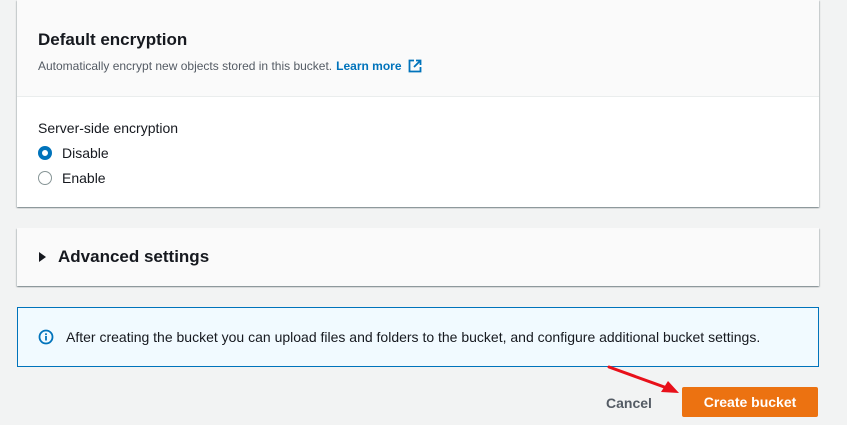 The height and width of the screenshot is (425, 847). What do you see at coordinates (42, 257) in the screenshot?
I see `caret-right-icon` at bounding box center [42, 257].